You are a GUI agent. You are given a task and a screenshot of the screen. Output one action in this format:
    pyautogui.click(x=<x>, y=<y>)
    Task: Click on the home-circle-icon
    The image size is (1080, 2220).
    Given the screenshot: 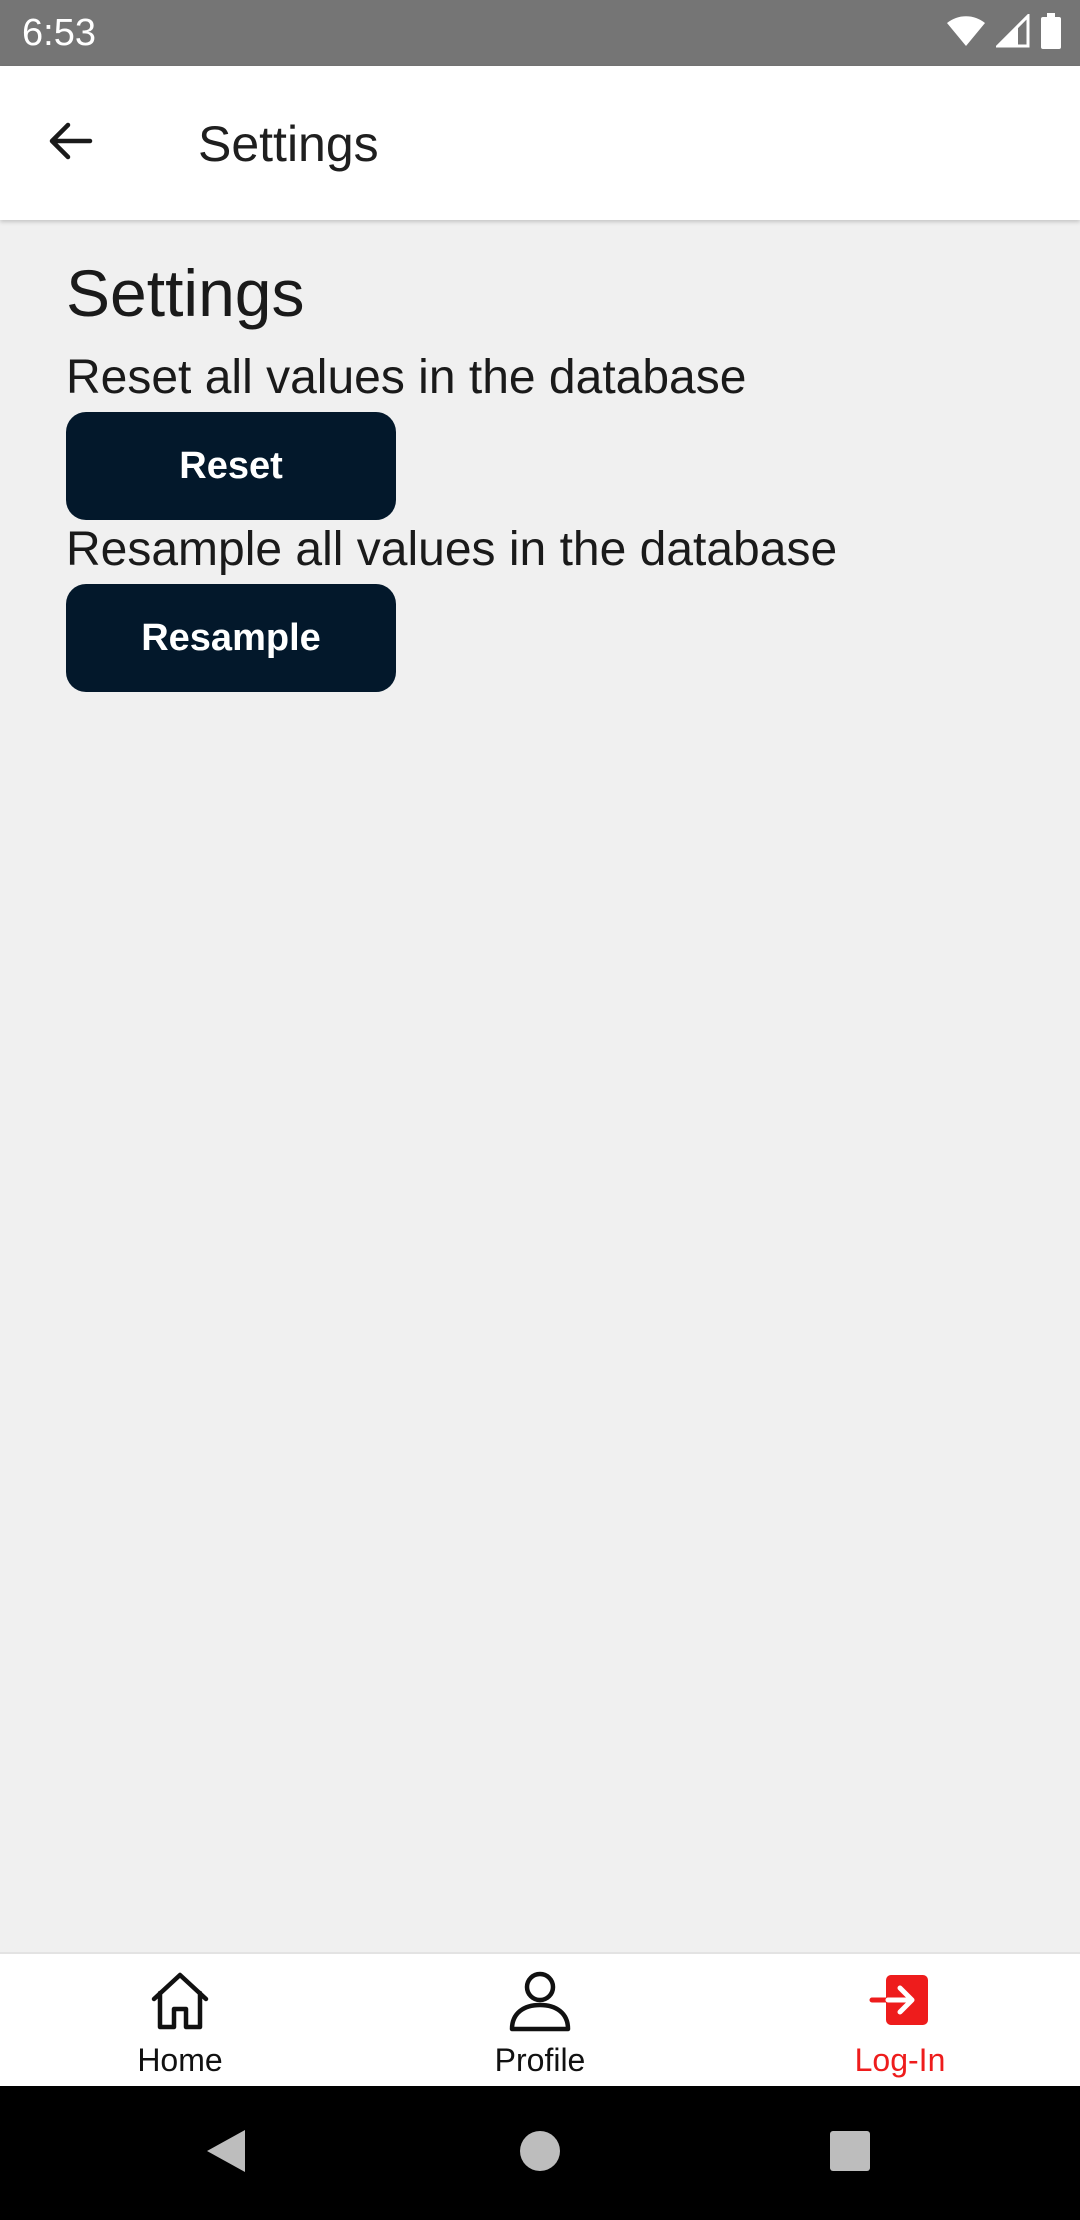 What is the action you would take?
    pyautogui.click(x=540, y=2153)
    